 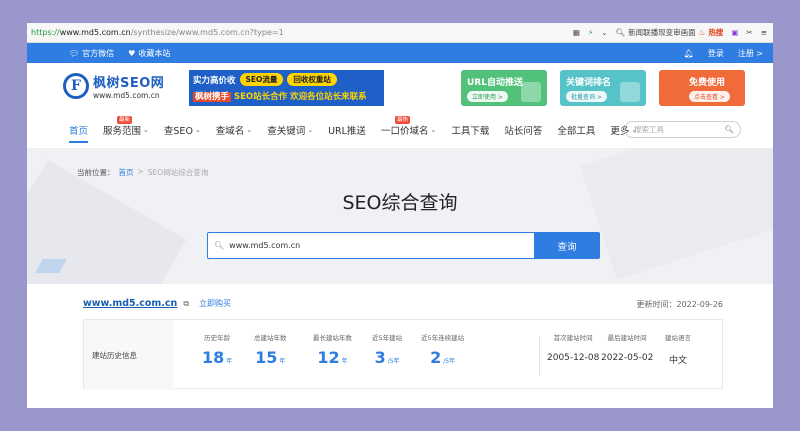 What do you see at coordinates (178, 172) in the screenshot?
I see `breadcrumb-current: SEO网站综合查询` at bounding box center [178, 172].